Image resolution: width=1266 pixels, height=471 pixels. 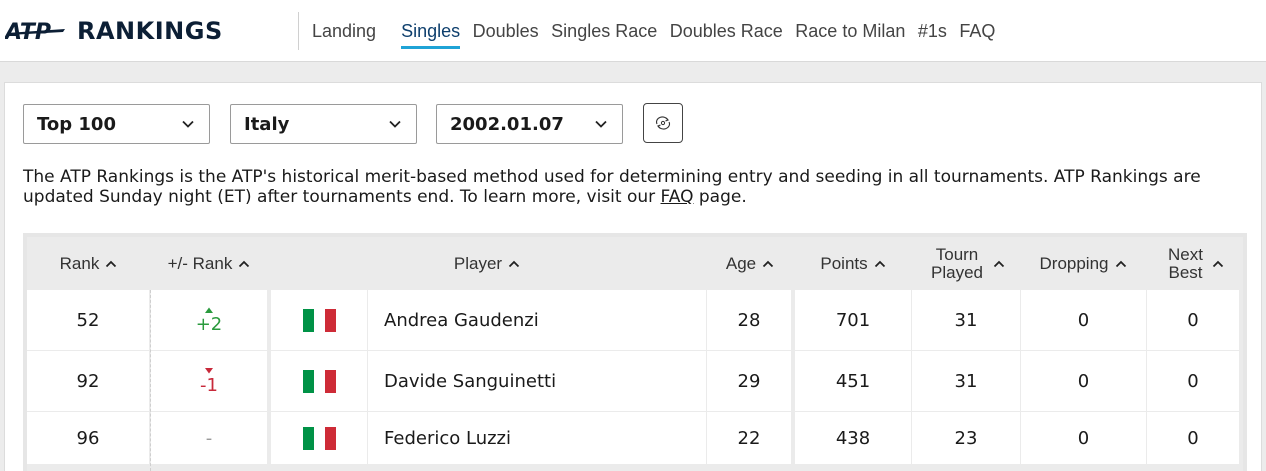 What do you see at coordinates (209, 310) in the screenshot?
I see `arrow-up-icon` at bounding box center [209, 310].